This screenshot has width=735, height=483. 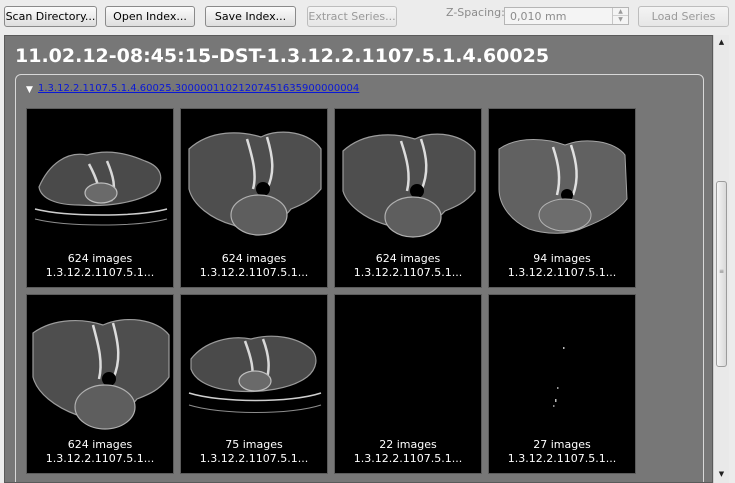 I want to click on grip-icon: ≡, so click(x=722, y=271).